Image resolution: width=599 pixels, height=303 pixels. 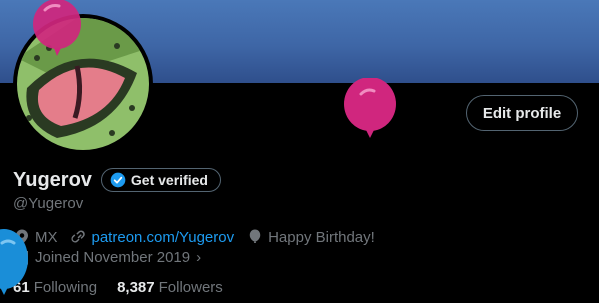 I want to click on followers-link: 8,387 Followers, so click(x=170, y=287).